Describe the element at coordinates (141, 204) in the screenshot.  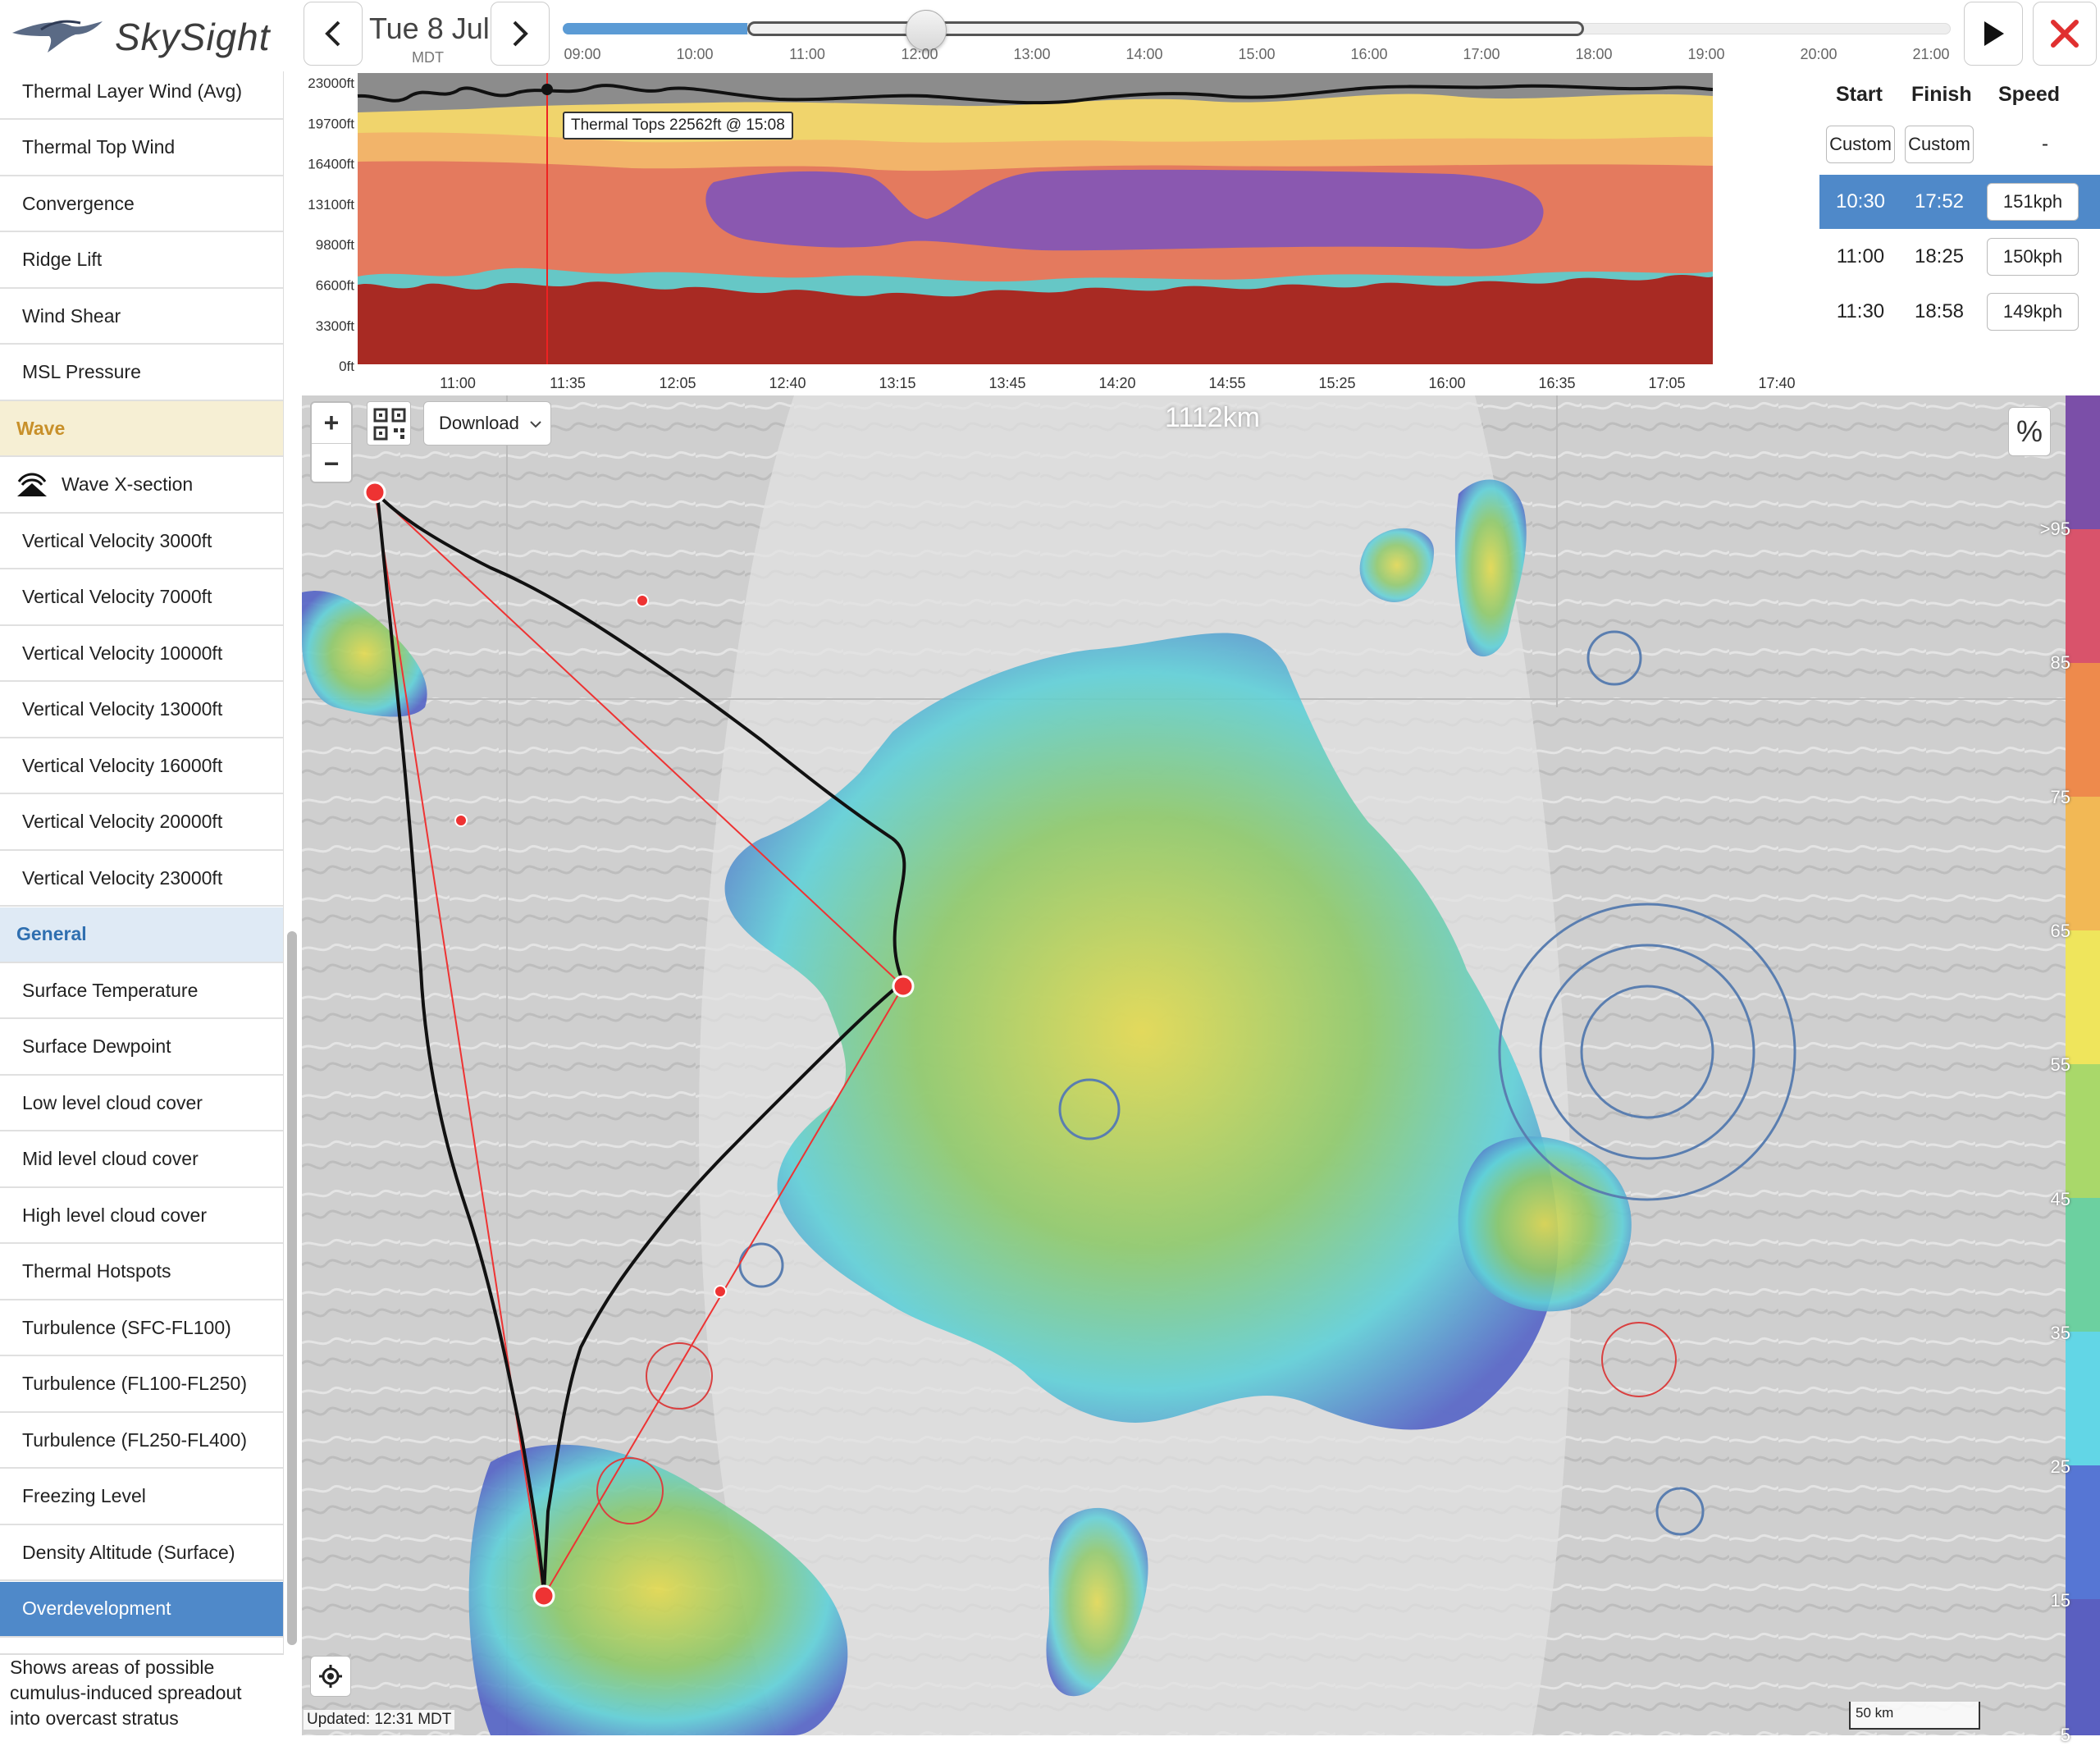
I see `sidebar-item-convergence: Convergence` at that location.